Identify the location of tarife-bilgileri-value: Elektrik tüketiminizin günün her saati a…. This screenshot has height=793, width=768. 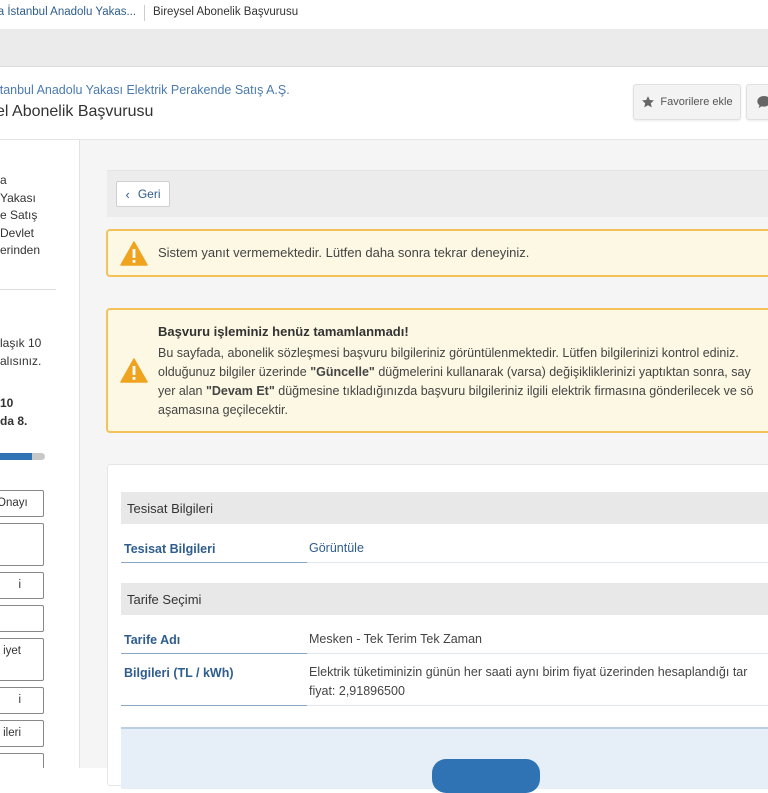
(528, 682).